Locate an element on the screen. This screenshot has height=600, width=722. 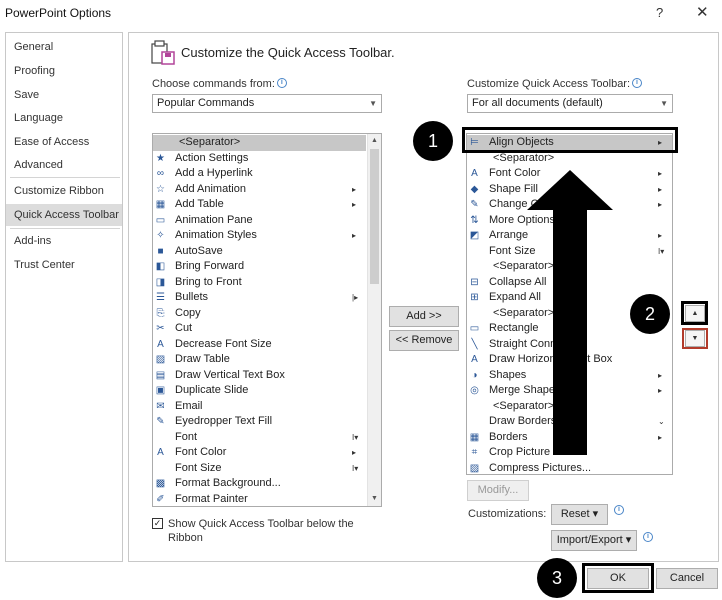
reset-button: Reset ▾ is located at coordinates (579, 514).